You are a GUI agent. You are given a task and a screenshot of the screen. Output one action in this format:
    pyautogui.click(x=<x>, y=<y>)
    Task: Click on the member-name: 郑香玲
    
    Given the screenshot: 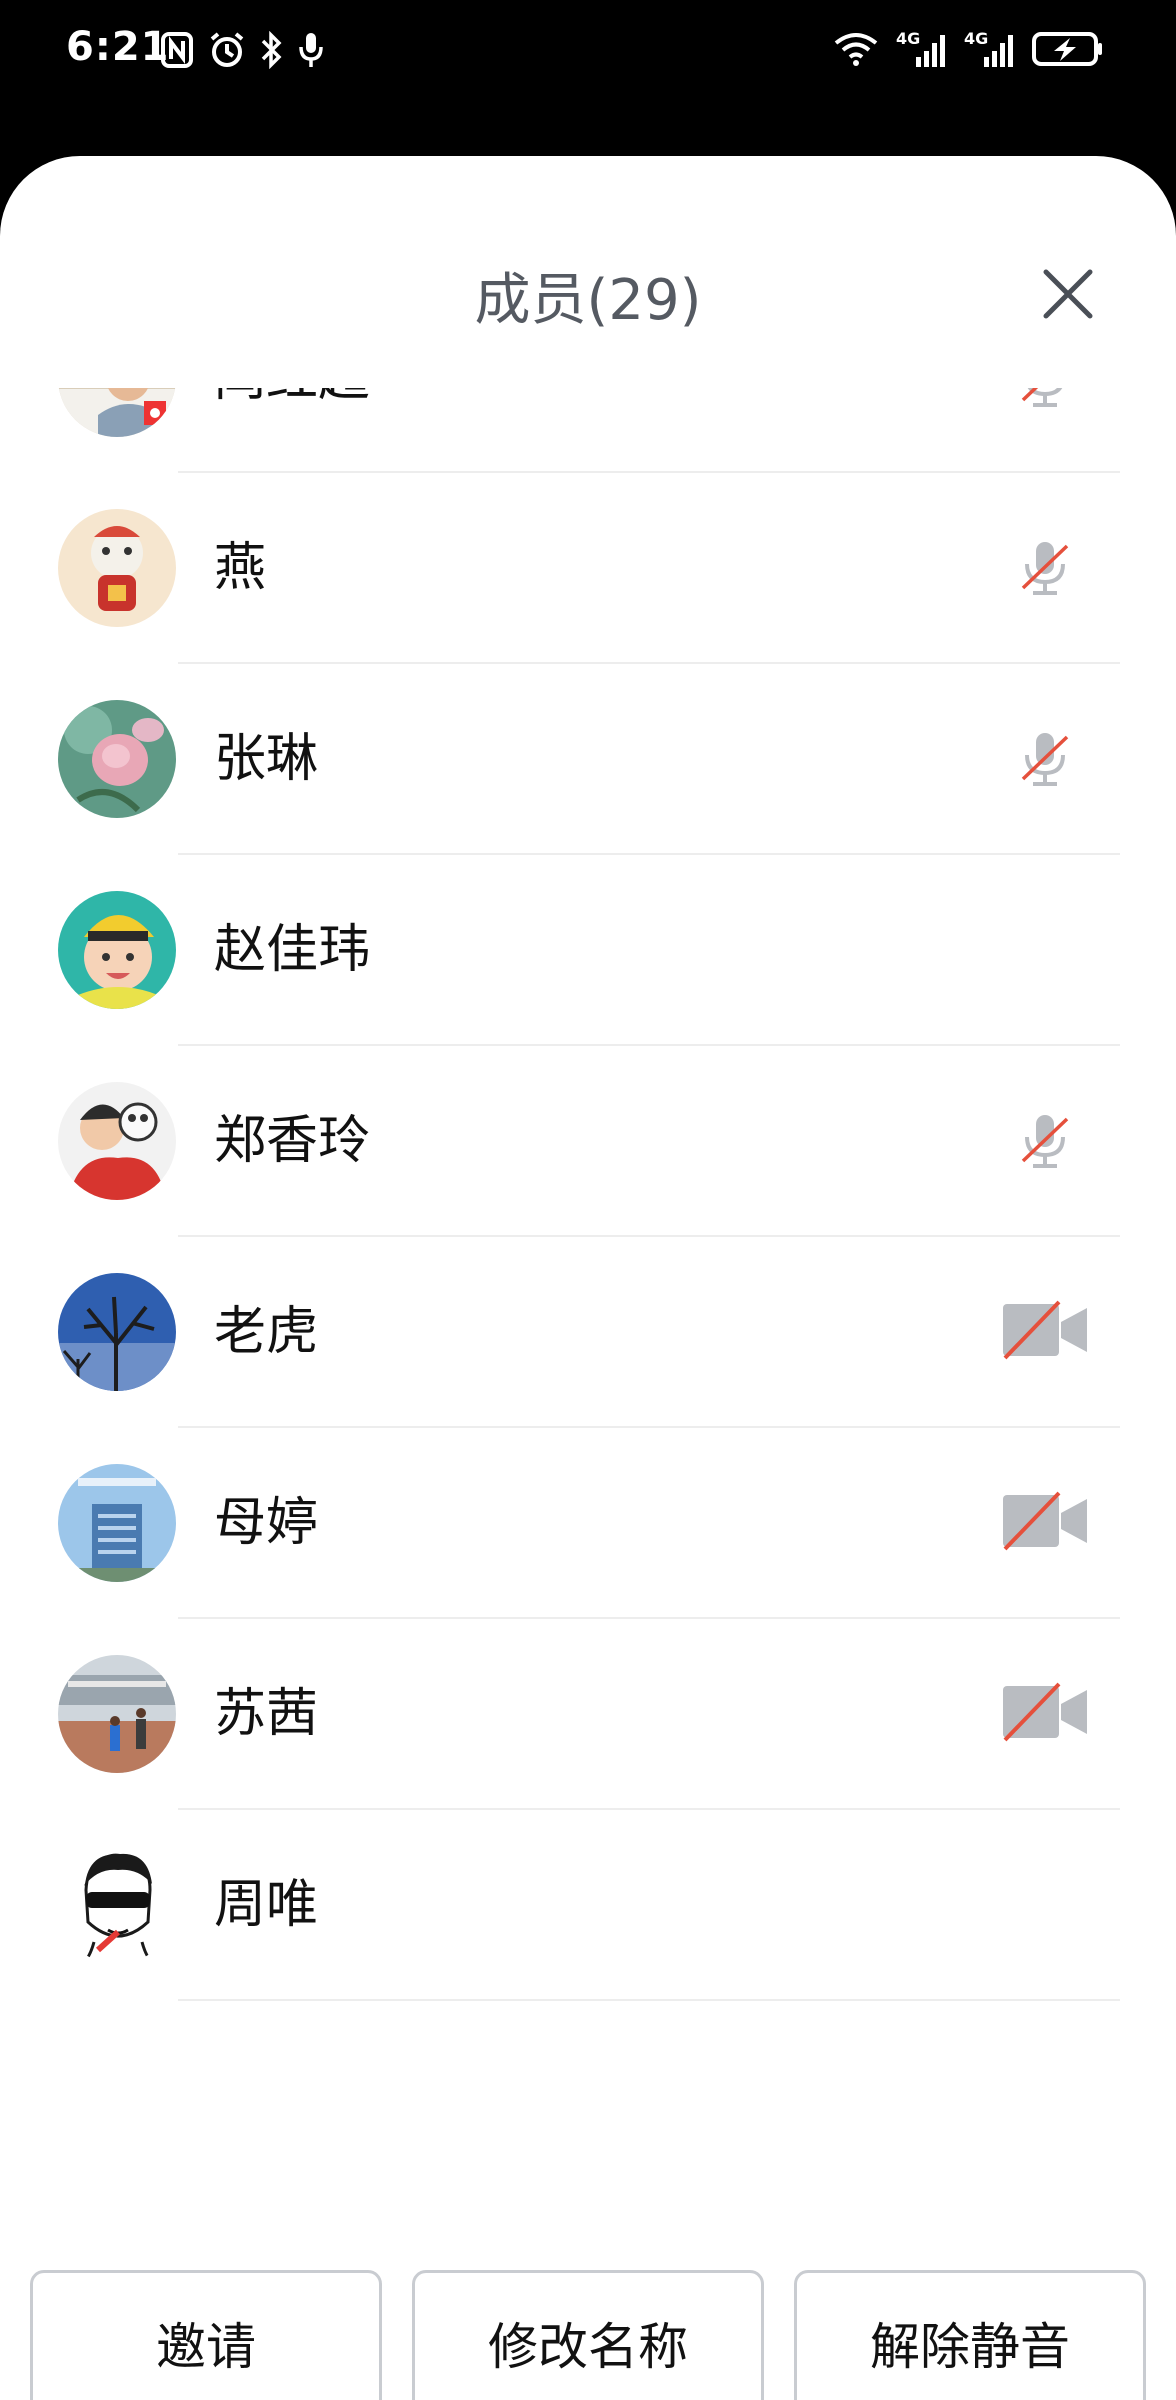 What is the action you would take?
    pyautogui.click(x=292, y=1141)
    